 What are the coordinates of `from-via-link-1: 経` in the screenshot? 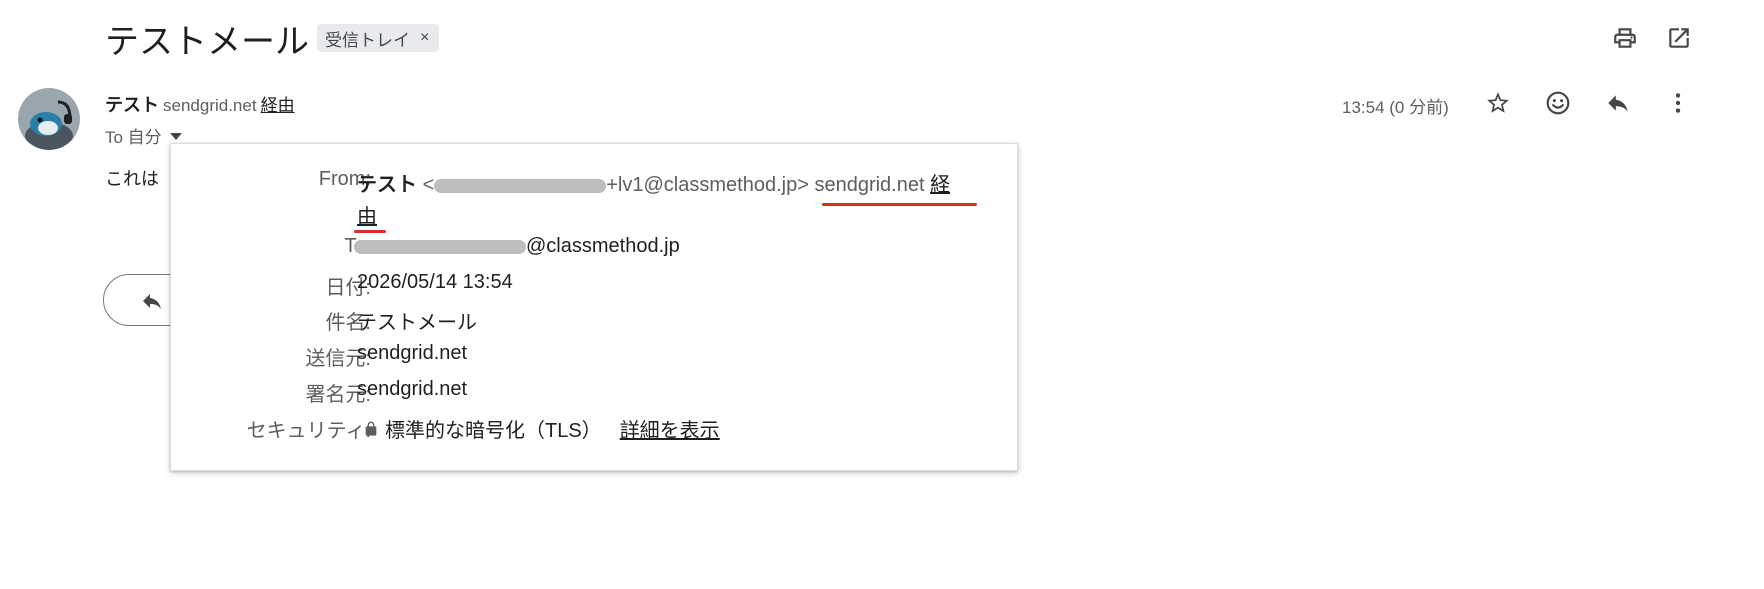 It's located at (940, 185).